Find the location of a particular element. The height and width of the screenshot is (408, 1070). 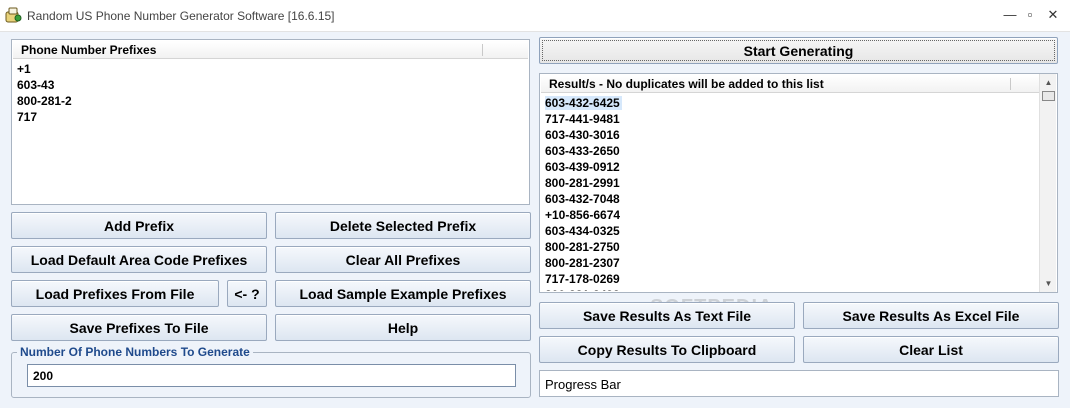

result-item: 717-178-0269 is located at coordinates (583, 279).